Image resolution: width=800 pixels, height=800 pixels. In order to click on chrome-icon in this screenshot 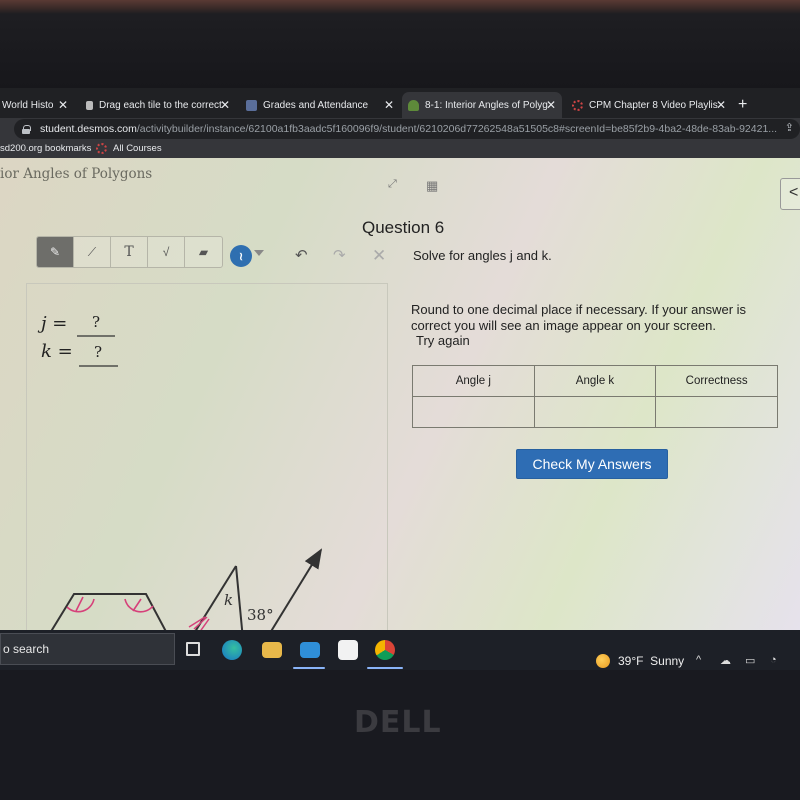, I will do `click(385, 650)`.